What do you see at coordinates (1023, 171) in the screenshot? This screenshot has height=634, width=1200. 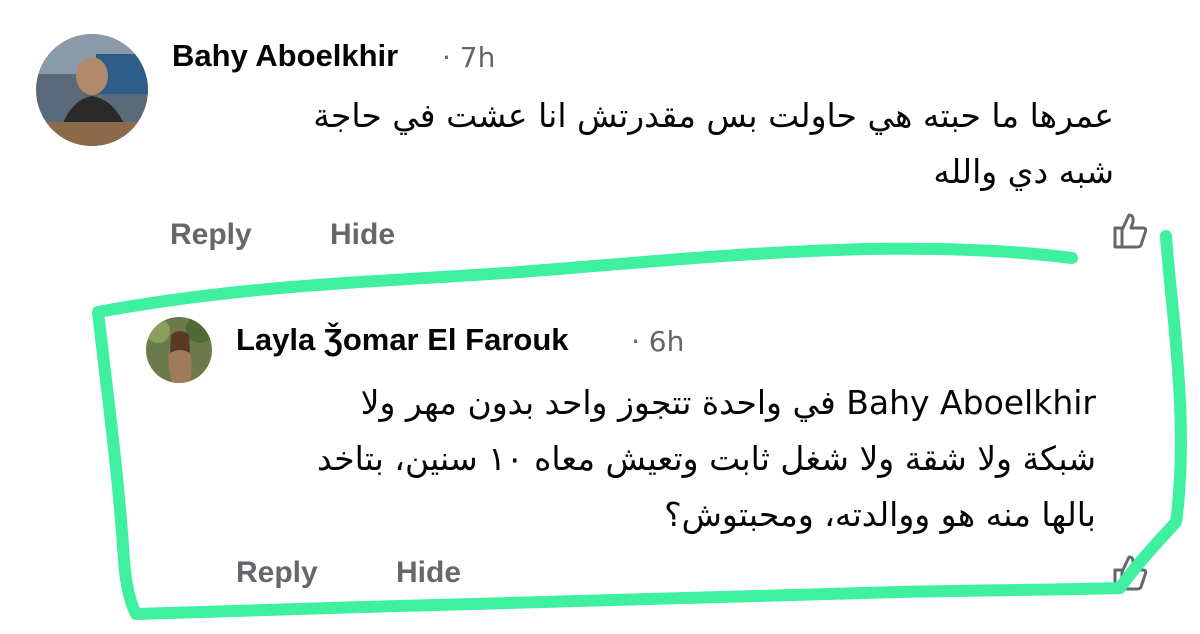 I see `comment-line: شبه دي والله` at bounding box center [1023, 171].